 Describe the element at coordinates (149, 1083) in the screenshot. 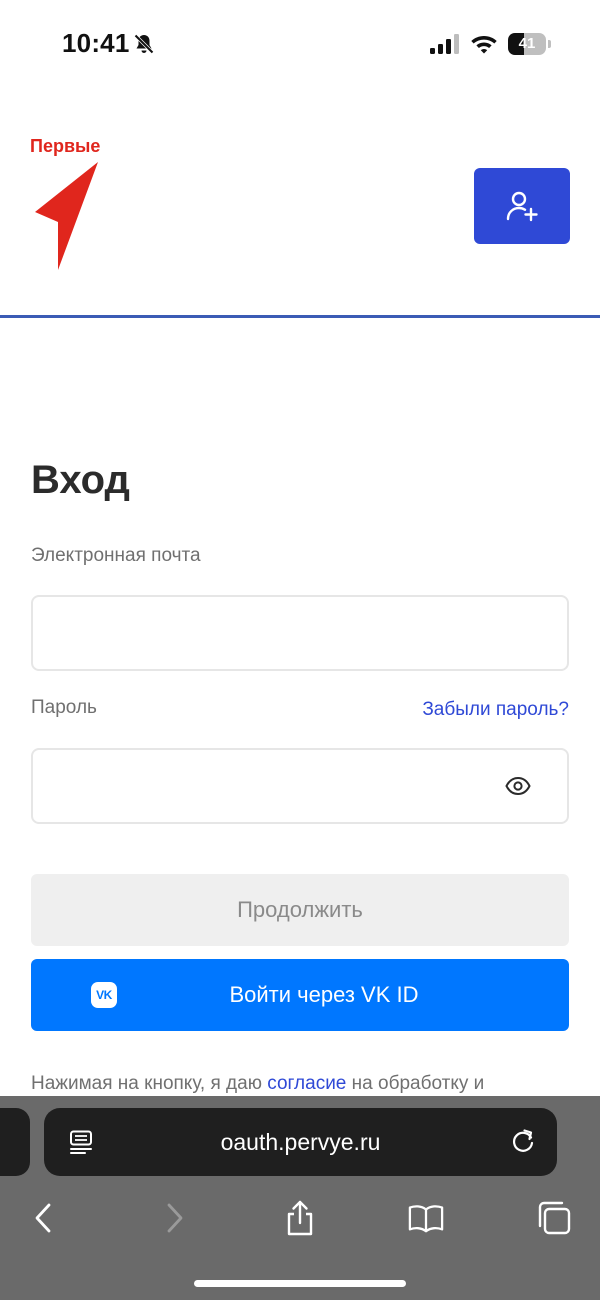

I see `consent-prefix: Нажимая на кнопку, я даю` at that location.